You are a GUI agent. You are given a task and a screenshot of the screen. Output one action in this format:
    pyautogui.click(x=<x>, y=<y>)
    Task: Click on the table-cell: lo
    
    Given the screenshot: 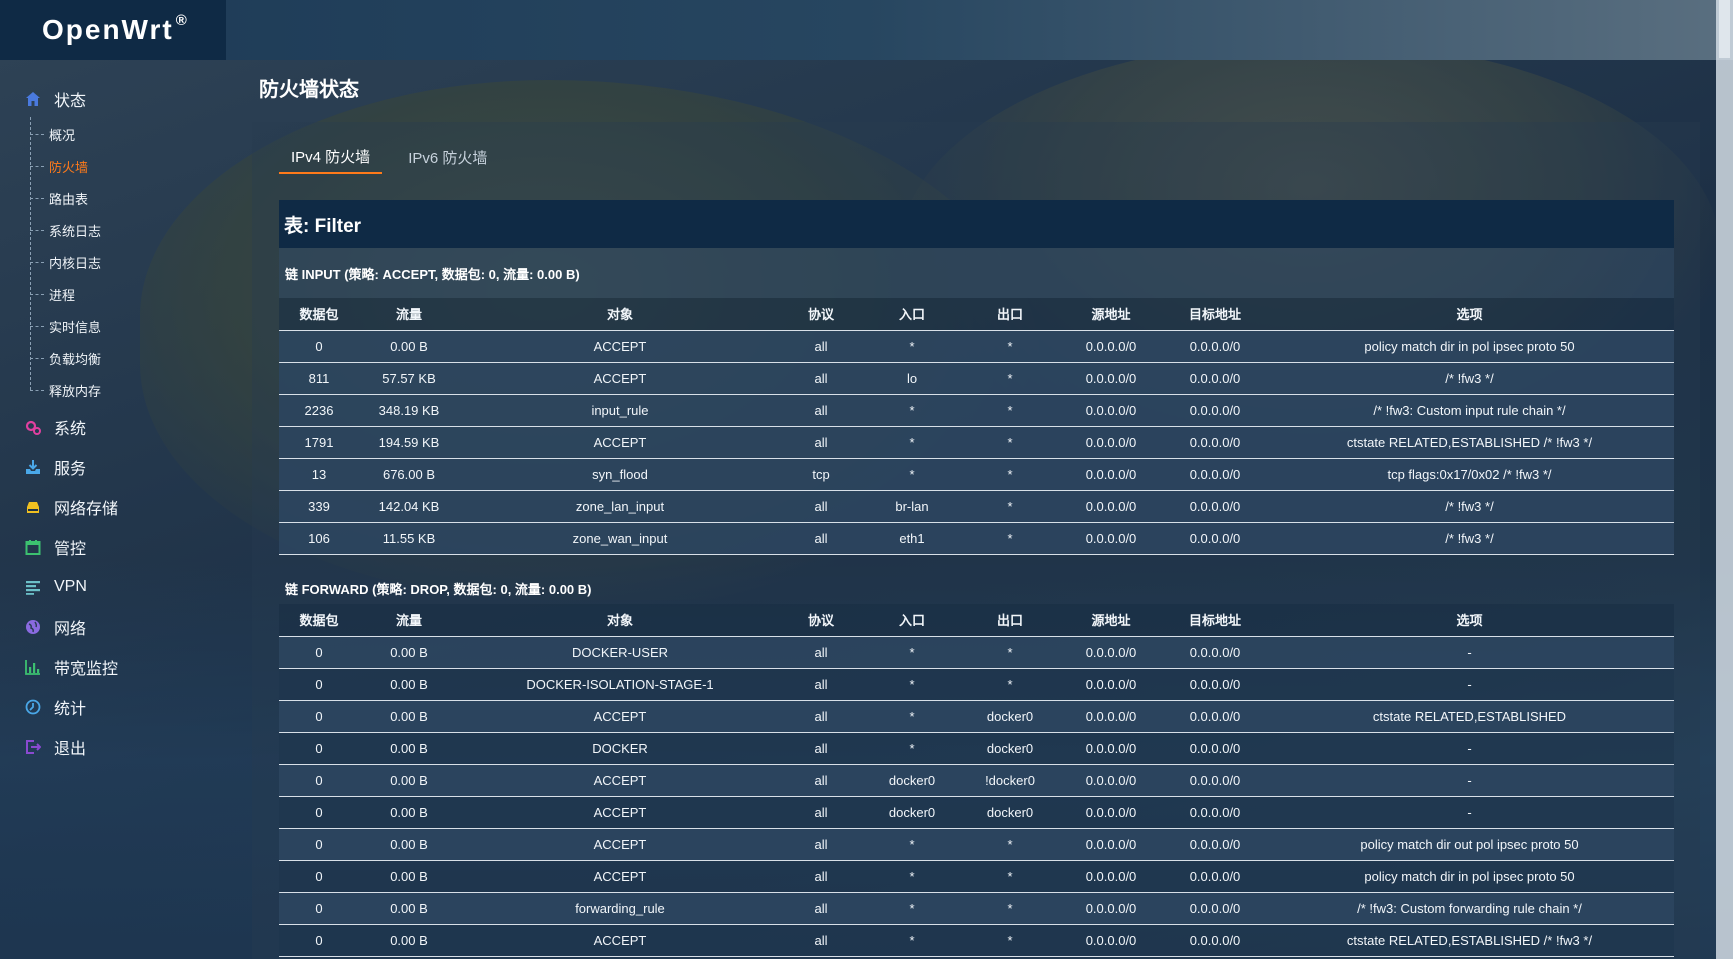 What is the action you would take?
    pyautogui.click(x=912, y=378)
    